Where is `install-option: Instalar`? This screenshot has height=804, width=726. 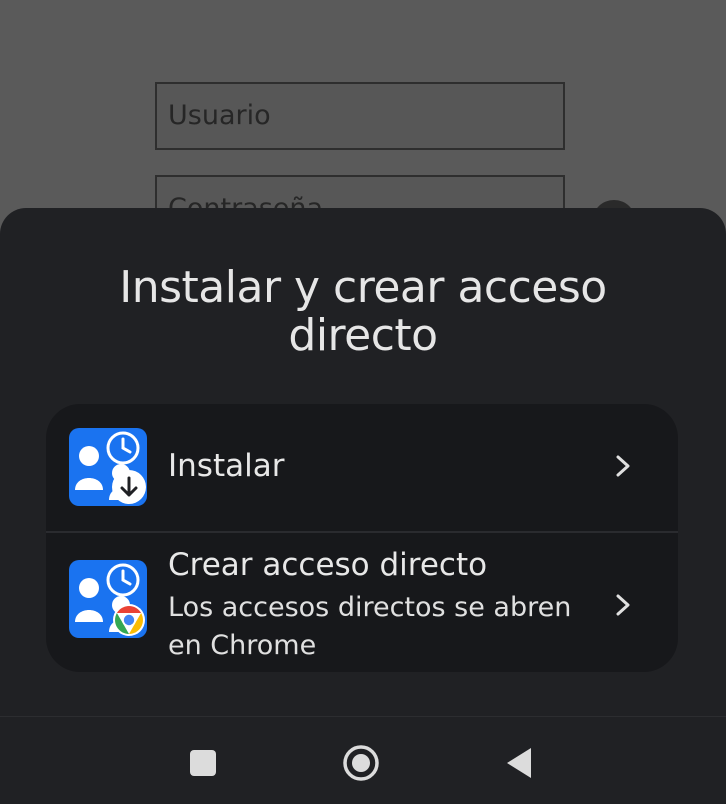
install-option: Instalar is located at coordinates (362, 467).